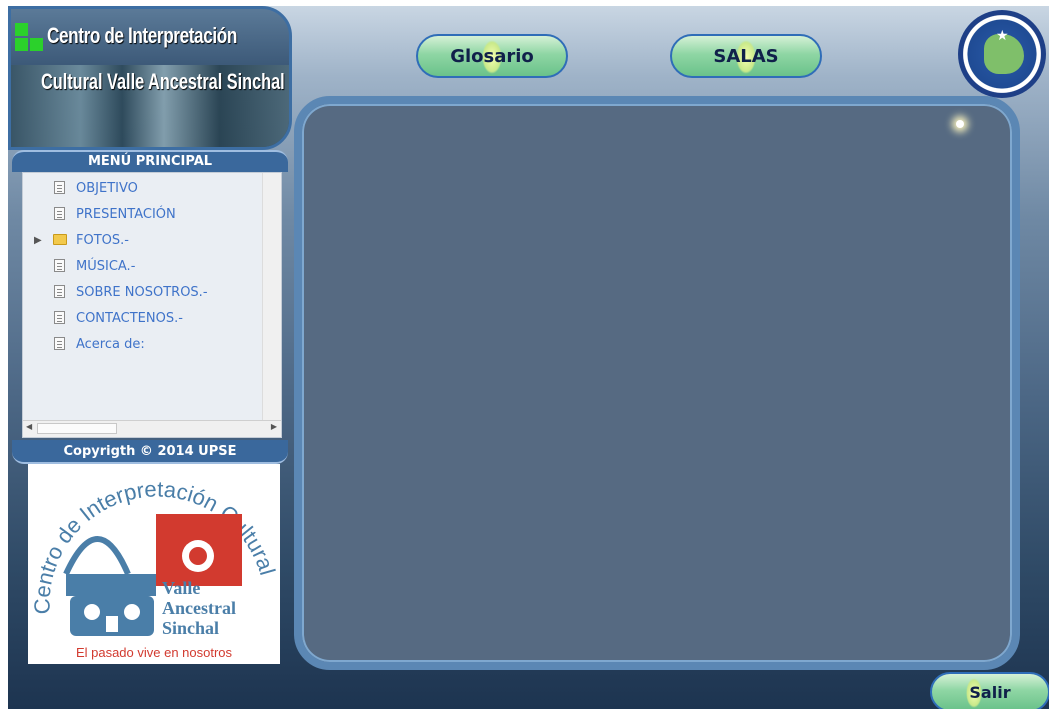  What do you see at coordinates (960, 124) in the screenshot?
I see `sparkle-icon` at bounding box center [960, 124].